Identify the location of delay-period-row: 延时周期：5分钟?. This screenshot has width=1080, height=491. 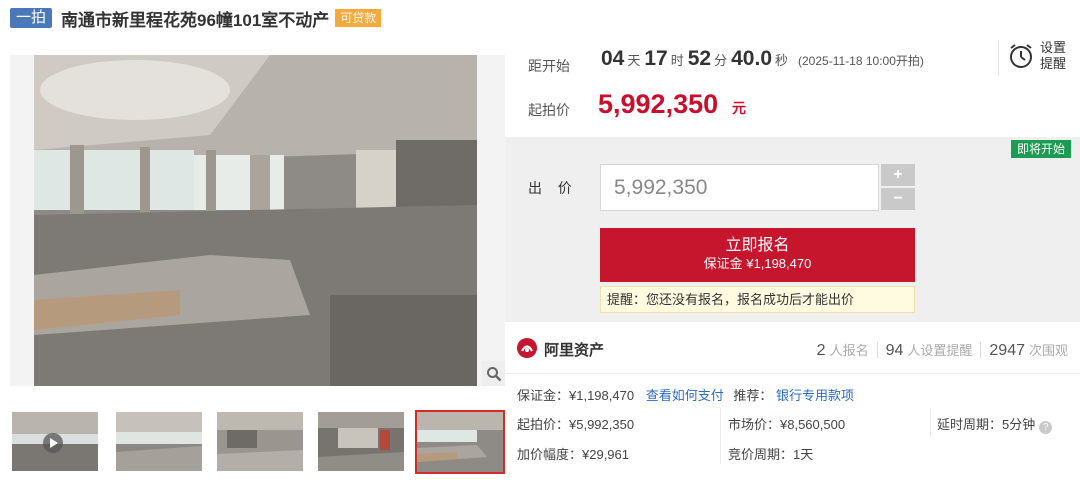
(995, 424).